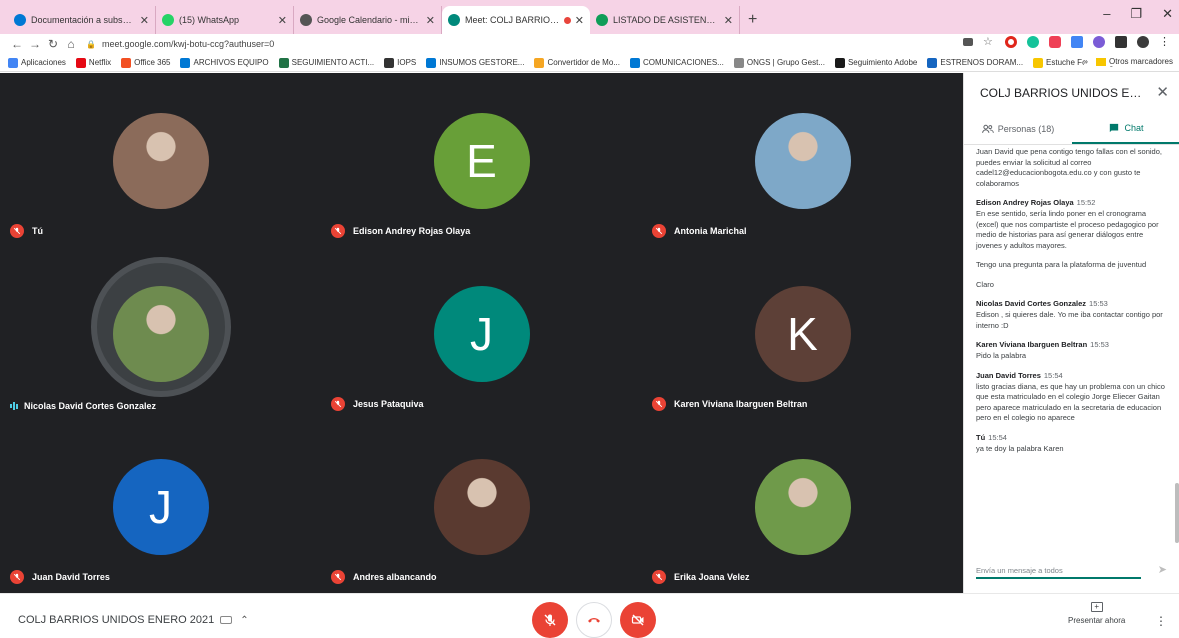 The height and width of the screenshot is (638, 1179). I want to click on participant-tile: E Edison Andrey Rojas Olaya, so click(481, 159).